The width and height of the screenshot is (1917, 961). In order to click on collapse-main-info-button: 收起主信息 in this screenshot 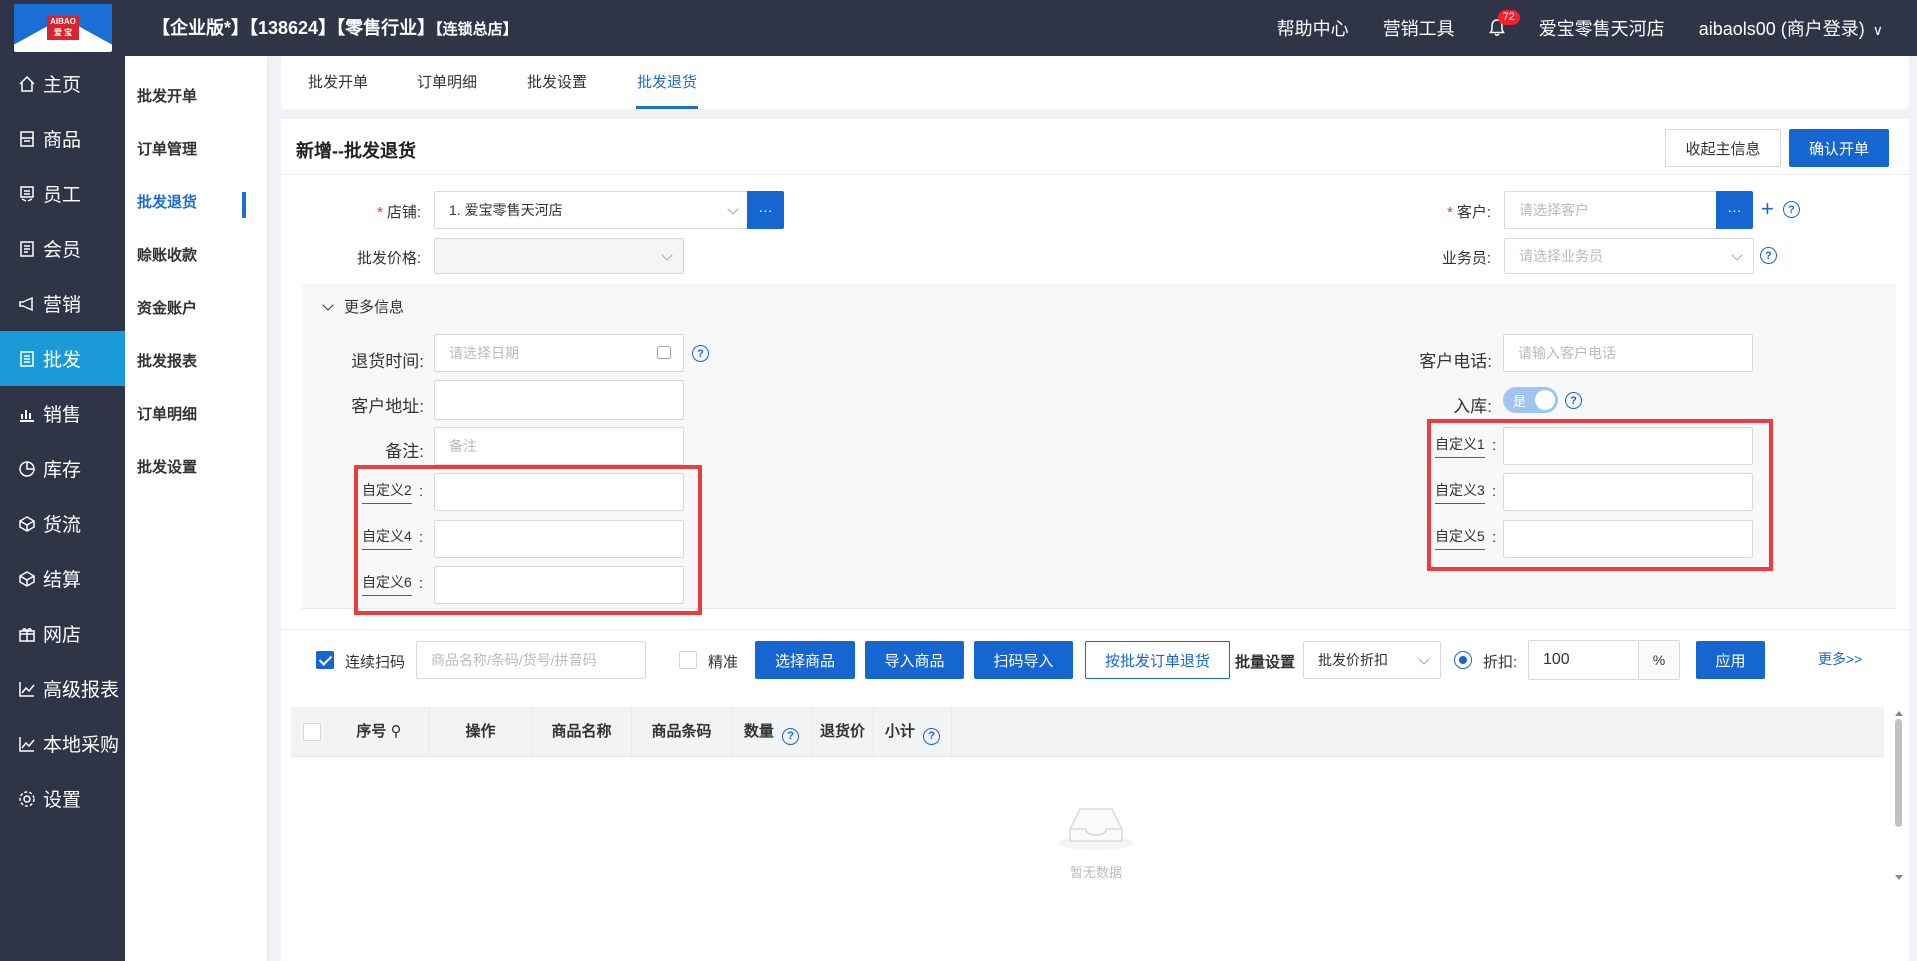, I will do `click(1723, 148)`.